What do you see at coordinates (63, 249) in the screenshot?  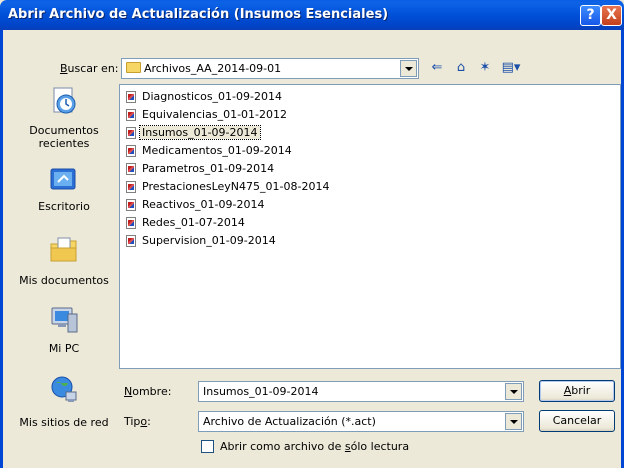 I see `my-documents-icon` at bounding box center [63, 249].